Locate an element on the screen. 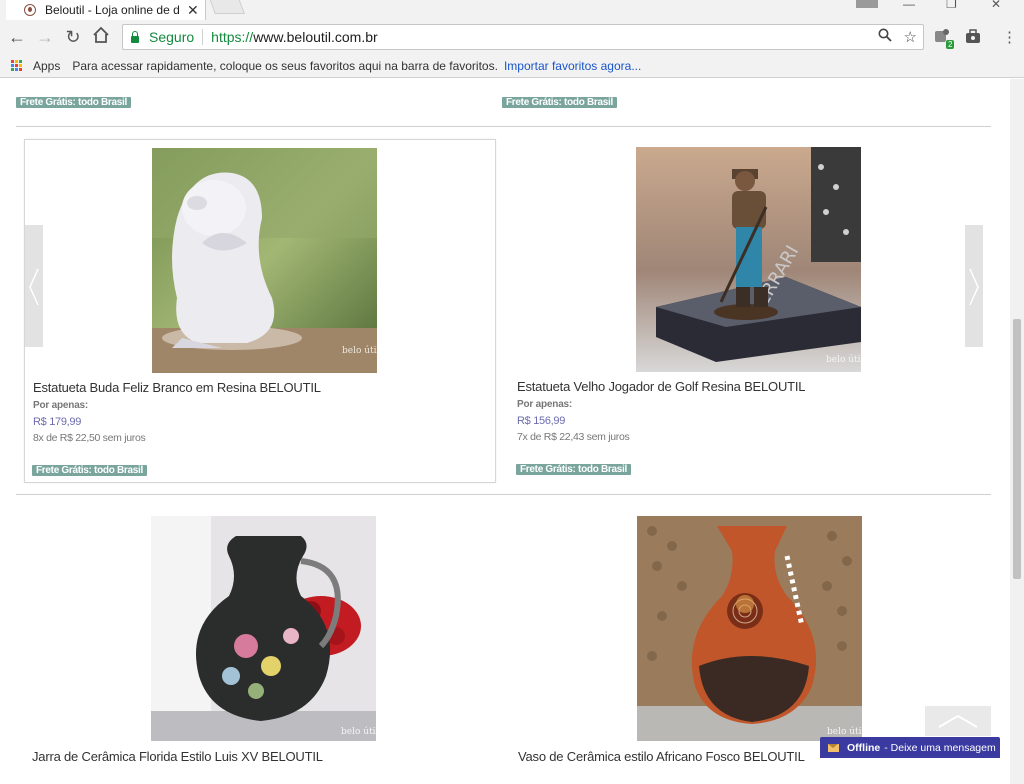 This screenshot has width=1024, height=784. menu-icon: ⋮ is located at coordinates (1009, 37).